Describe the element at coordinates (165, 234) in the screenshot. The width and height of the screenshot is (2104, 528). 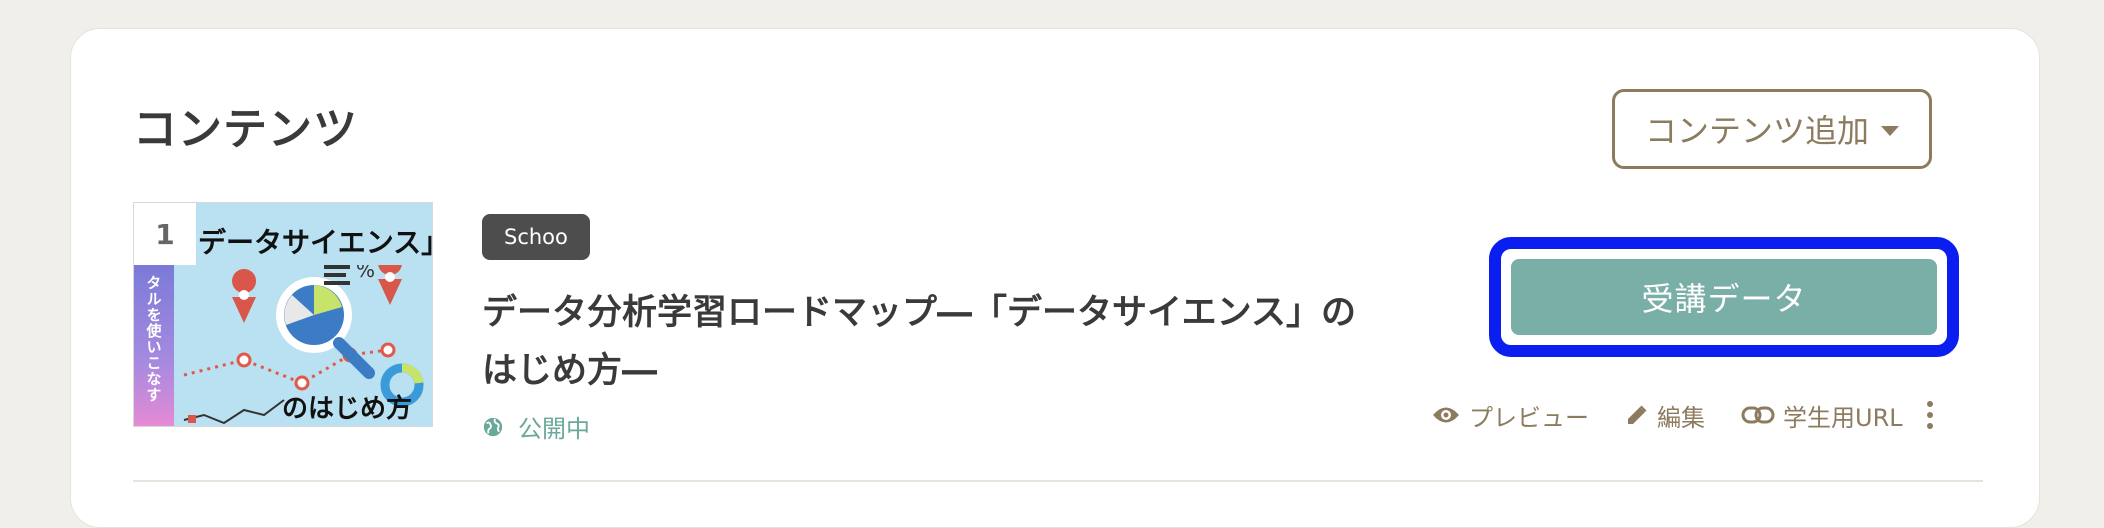
I see `course-number: 1` at that location.